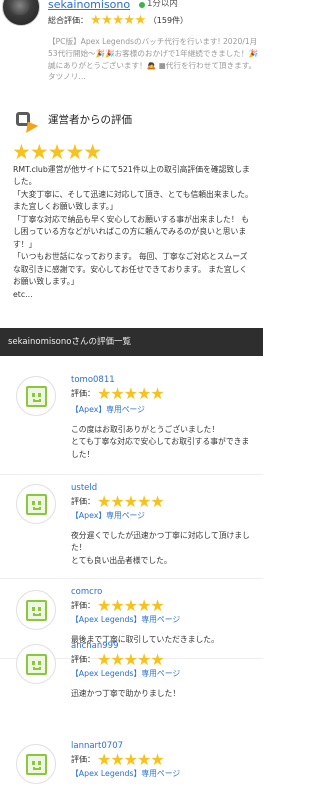  Describe the element at coordinates (131, 342) in the screenshot. I see `review-list-header: sekainomisonoさんの評価一覧` at that location.